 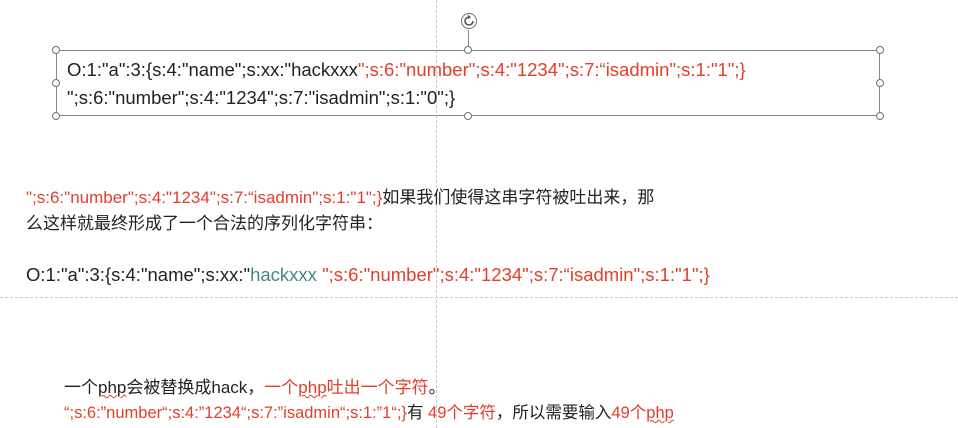 What do you see at coordinates (437, 387) in the screenshot?
I see `para3-part3: 。` at bounding box center [437, 387].